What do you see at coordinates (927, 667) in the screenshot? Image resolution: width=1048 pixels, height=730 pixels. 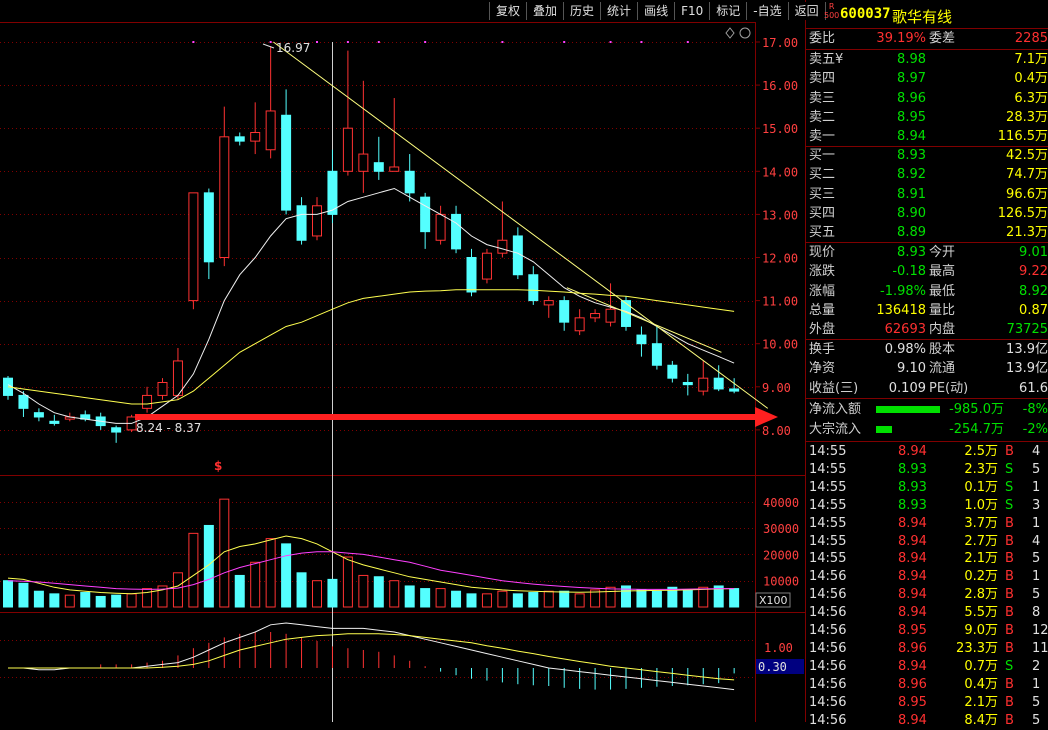 I see `tick-row: 14:56 8.94 0.7万 S 2` at bounding box center [927, 667].